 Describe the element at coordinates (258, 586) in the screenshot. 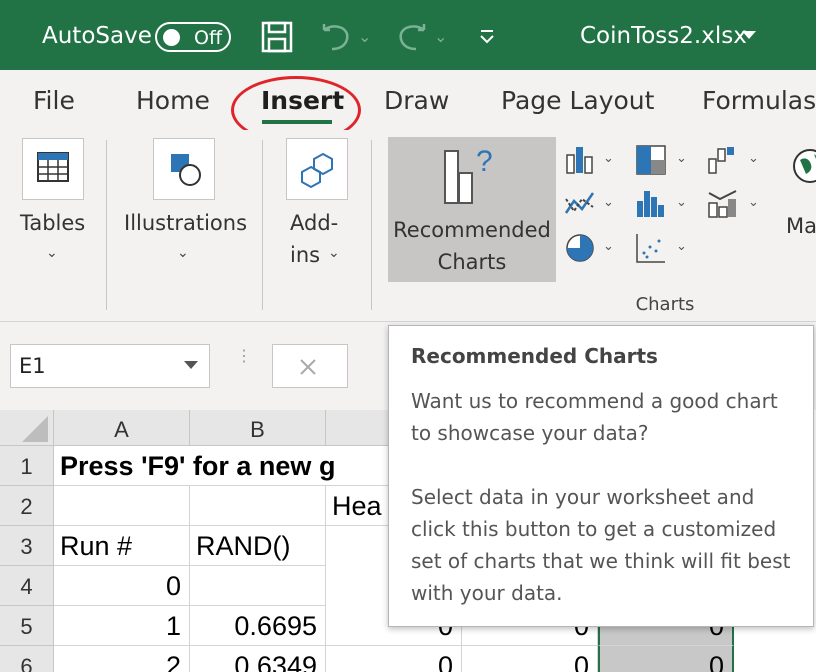

I see `cell-b4` at that location.